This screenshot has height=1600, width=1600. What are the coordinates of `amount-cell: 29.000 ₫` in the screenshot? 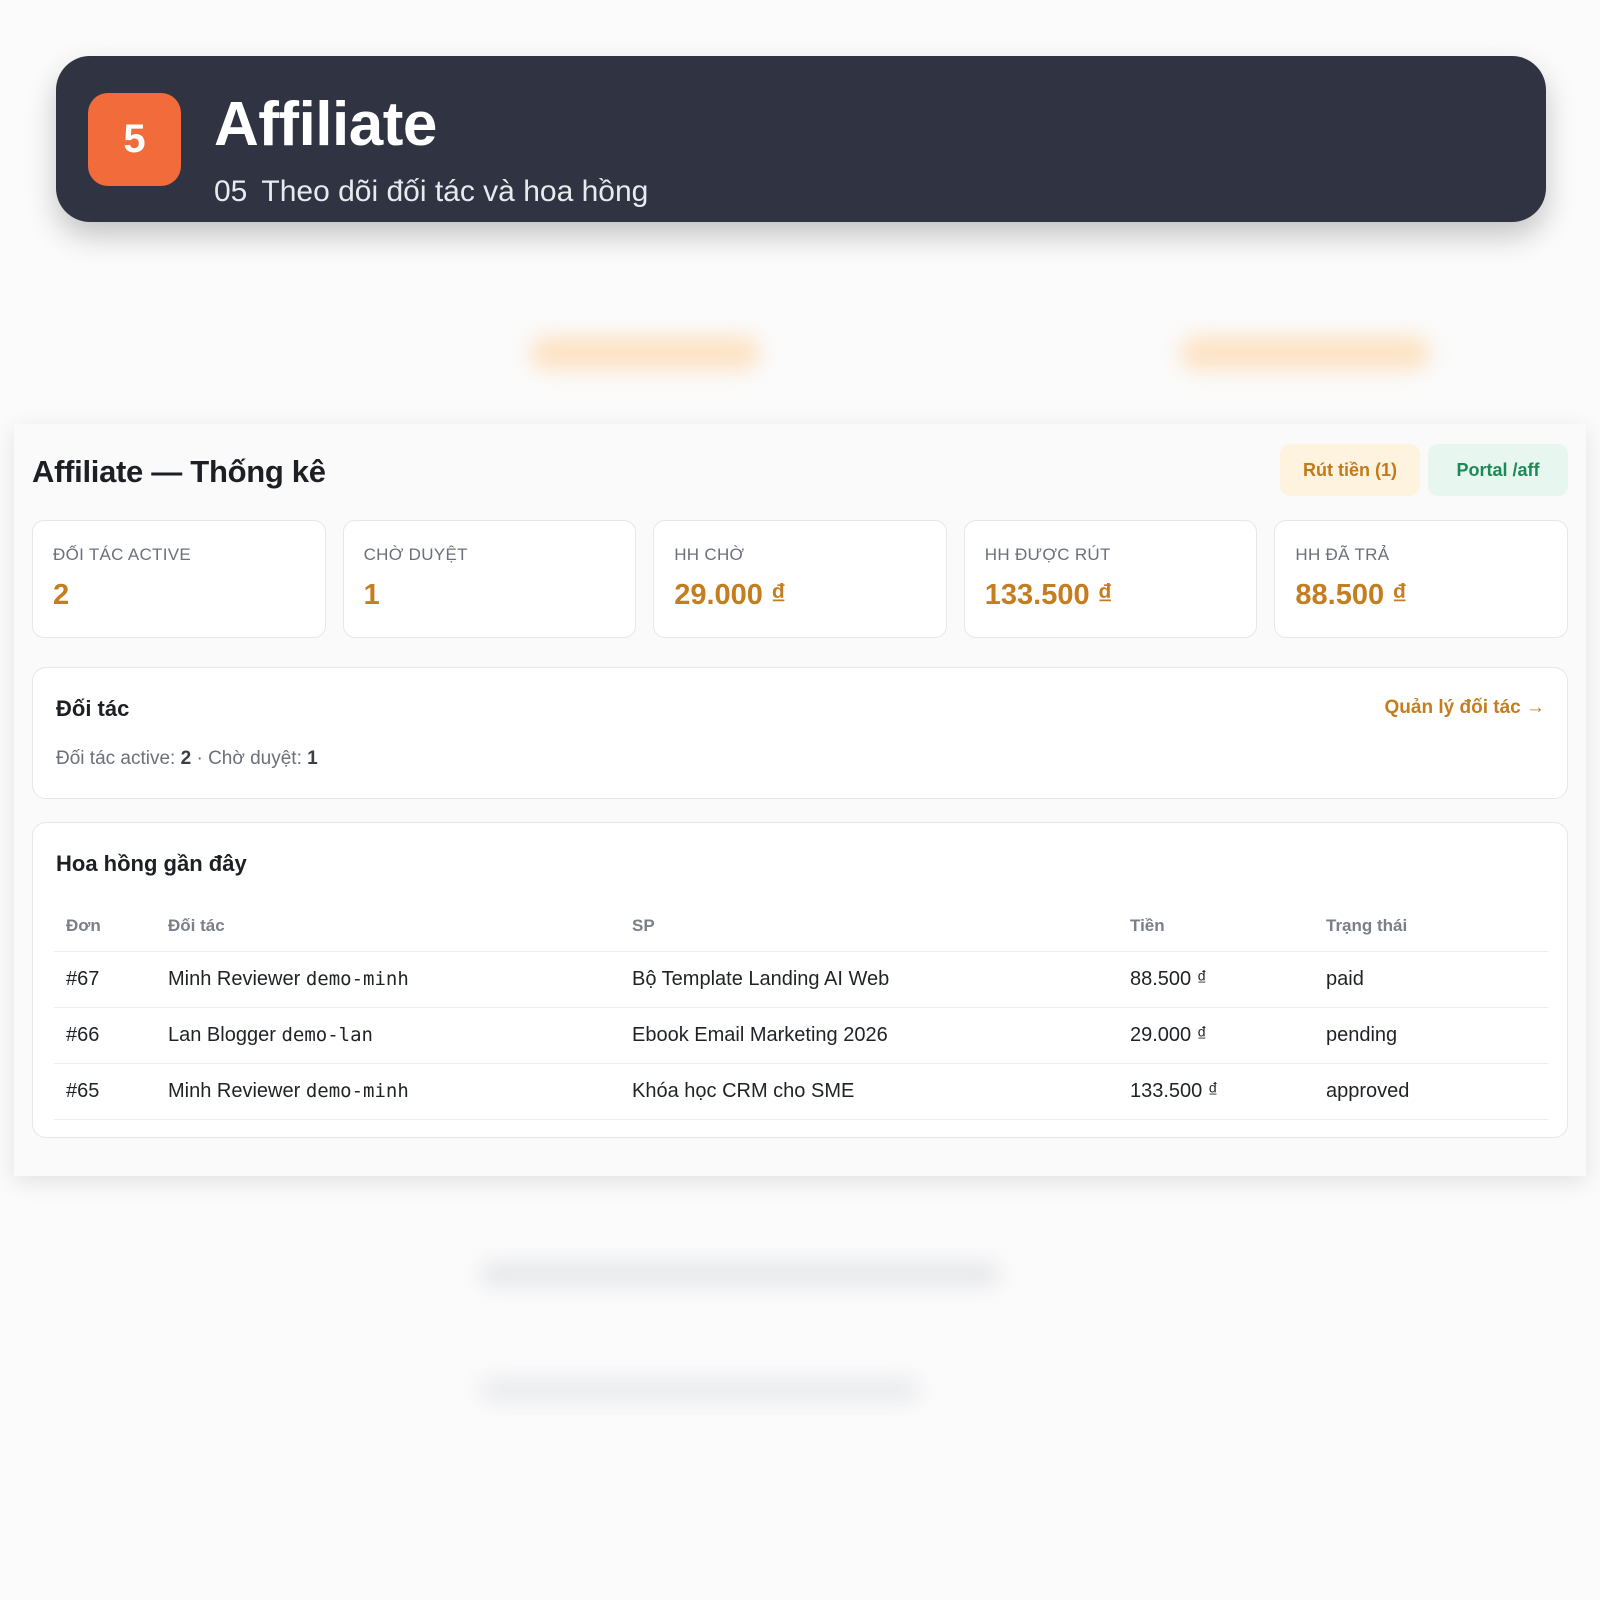 It's located at (1216, 1035).